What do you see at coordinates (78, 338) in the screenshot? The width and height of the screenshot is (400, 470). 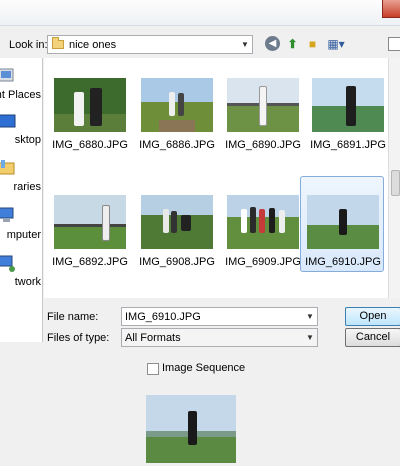 I see `files-of-type-label: Files of type:` at bounding box center [78, 338].